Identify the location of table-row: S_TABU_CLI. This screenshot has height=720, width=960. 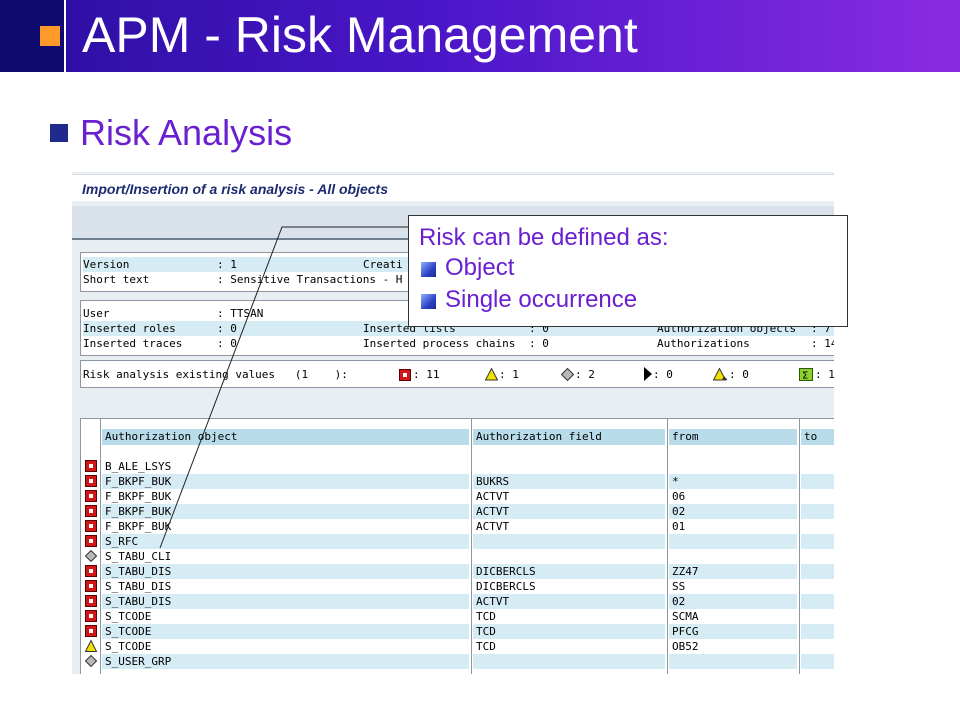
(457, 556).